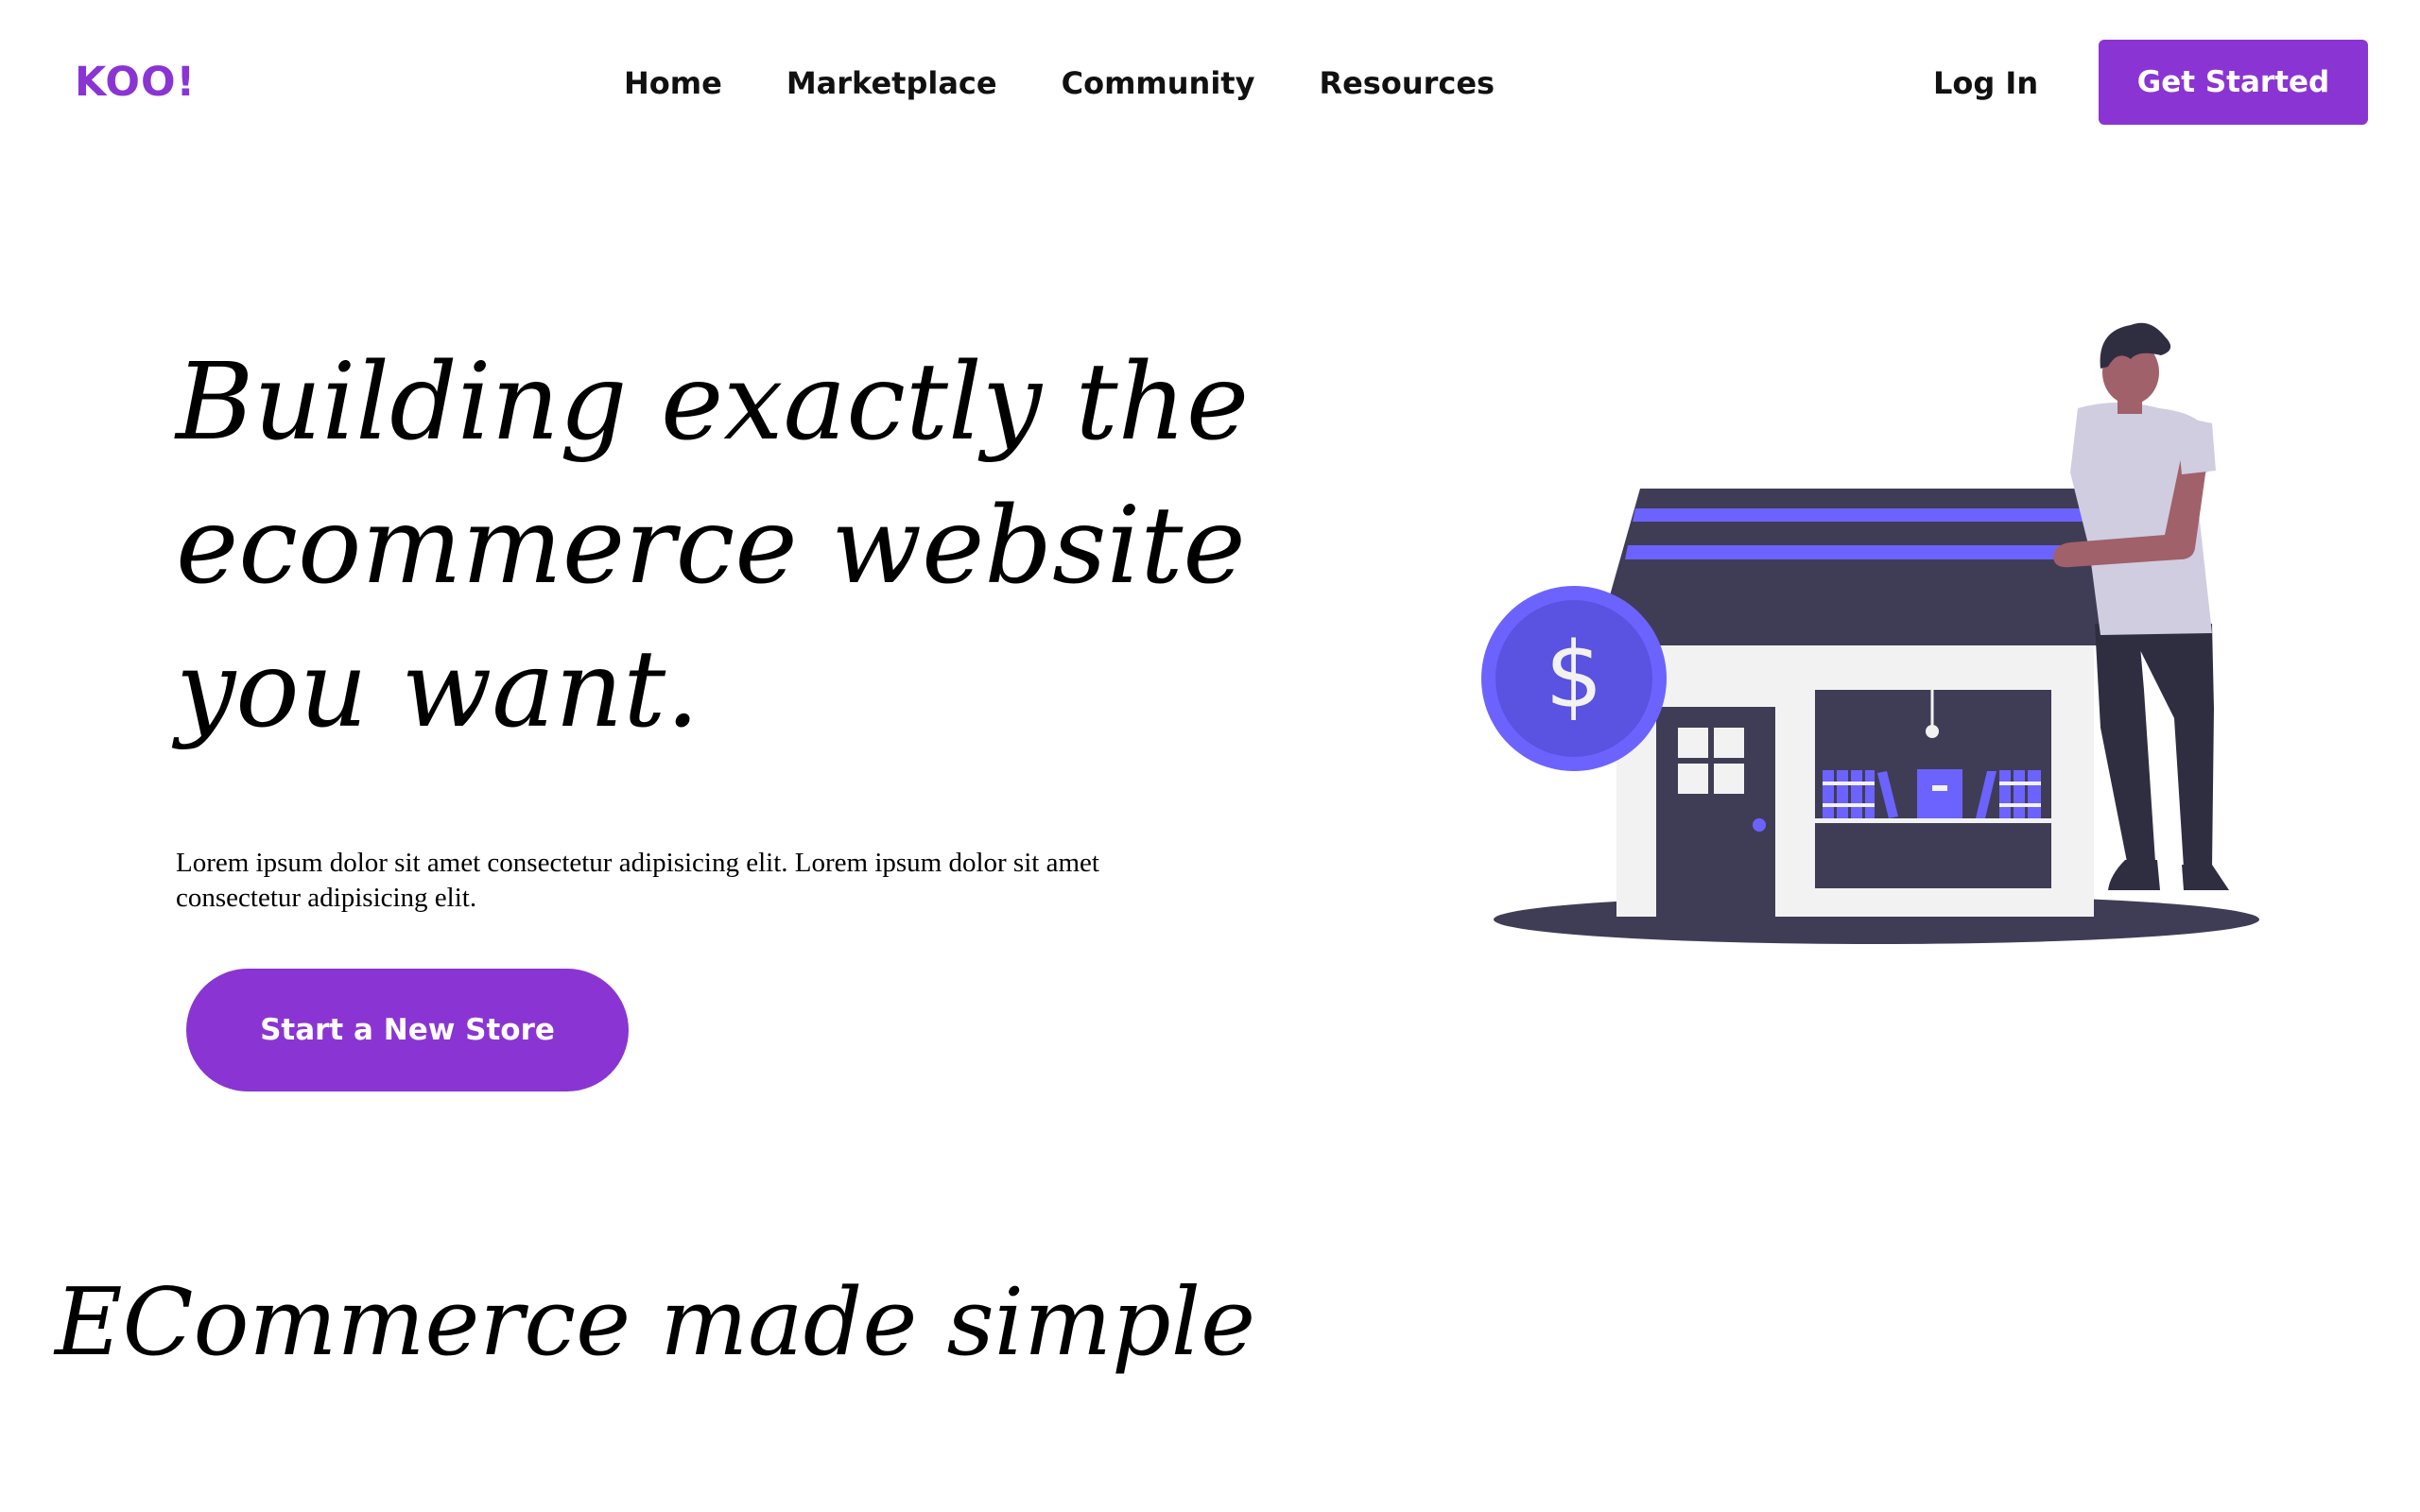 Image resolution: width=2420 pixels, height=1512 pixels. I want to click on get-started-button: Get Started, so click(2233, 82).